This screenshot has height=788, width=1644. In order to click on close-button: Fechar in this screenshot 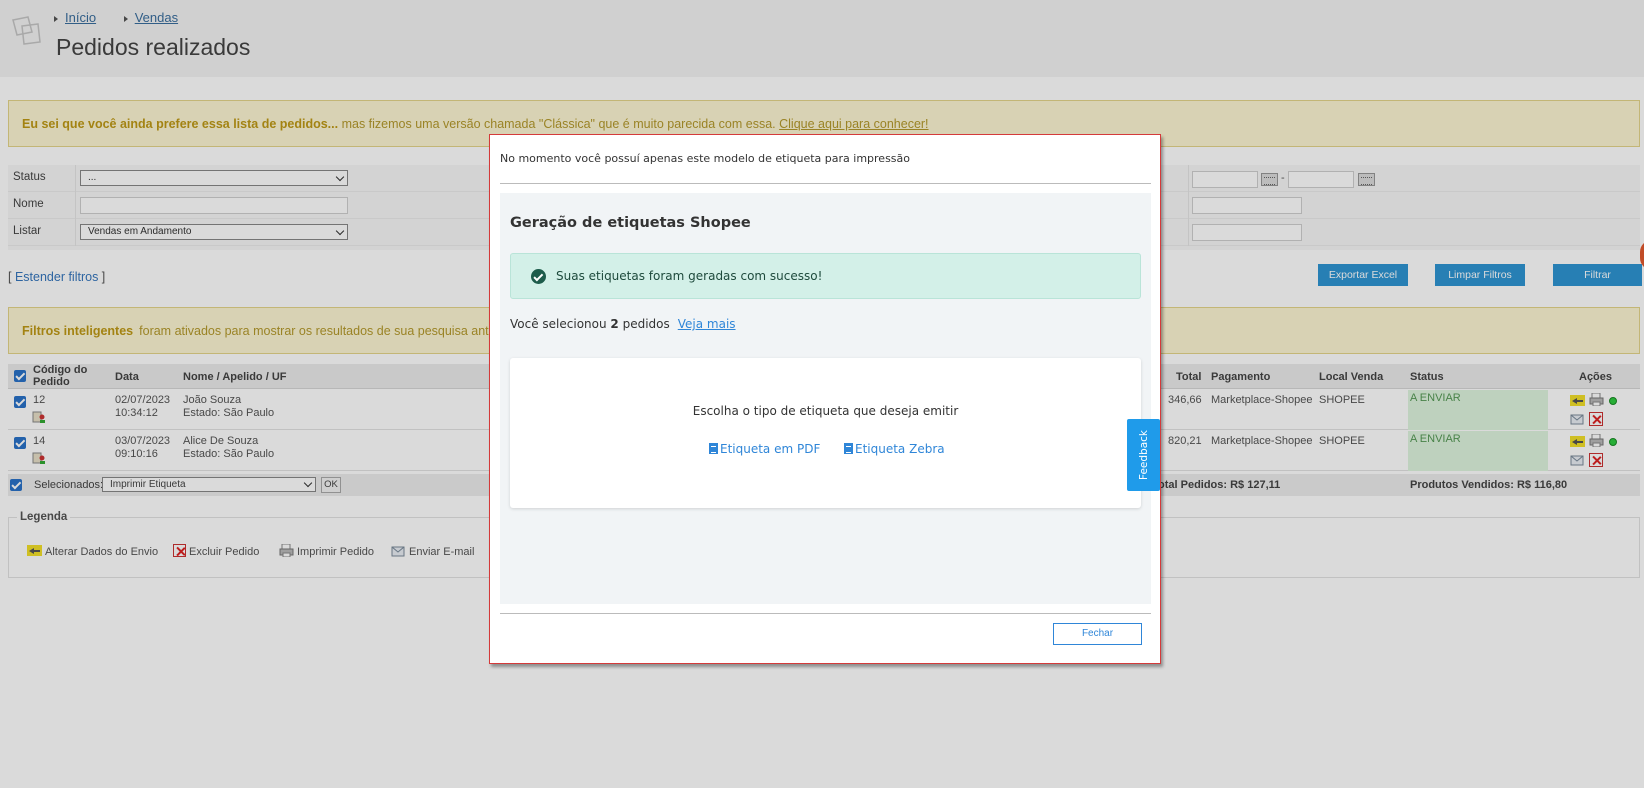, I will do `click(1097, 634)`.